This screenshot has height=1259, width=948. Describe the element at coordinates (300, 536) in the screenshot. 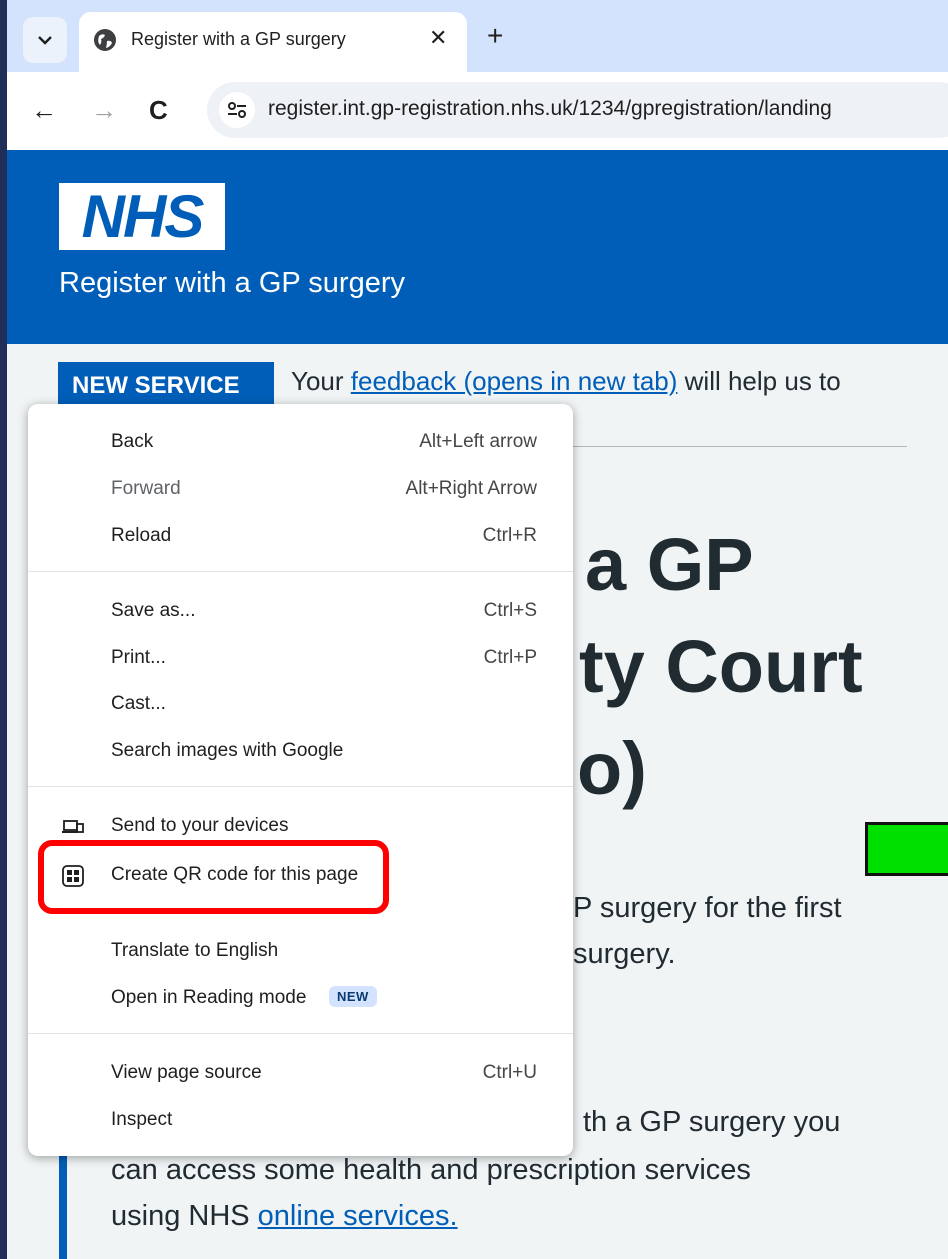

I see `menu-item-reload: Reload Ctrl+R` at that location.